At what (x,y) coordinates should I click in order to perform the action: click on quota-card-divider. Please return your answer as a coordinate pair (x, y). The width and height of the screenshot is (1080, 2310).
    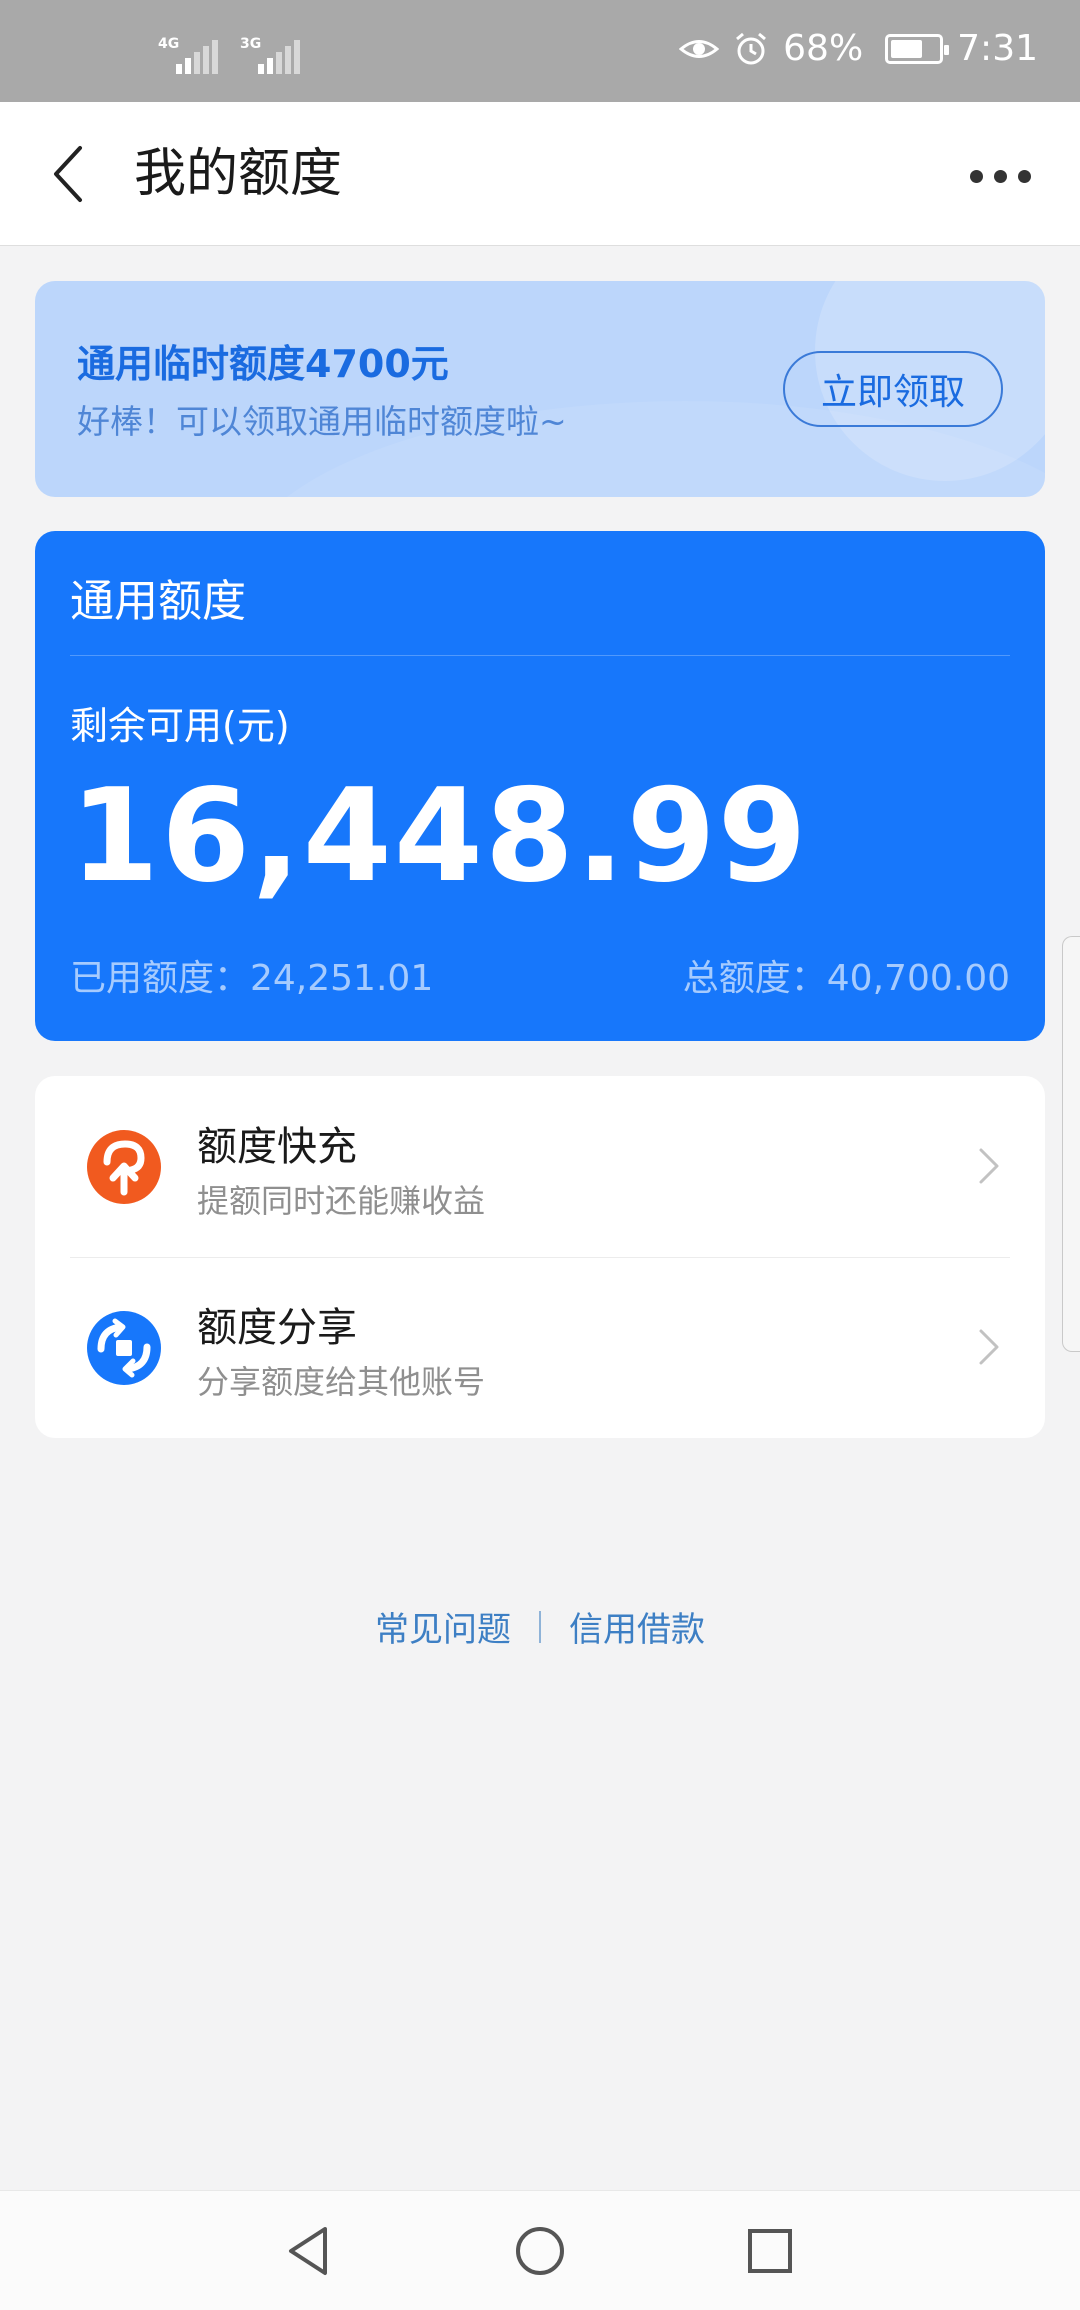
    Looking at the image, I should click on (540, 655).